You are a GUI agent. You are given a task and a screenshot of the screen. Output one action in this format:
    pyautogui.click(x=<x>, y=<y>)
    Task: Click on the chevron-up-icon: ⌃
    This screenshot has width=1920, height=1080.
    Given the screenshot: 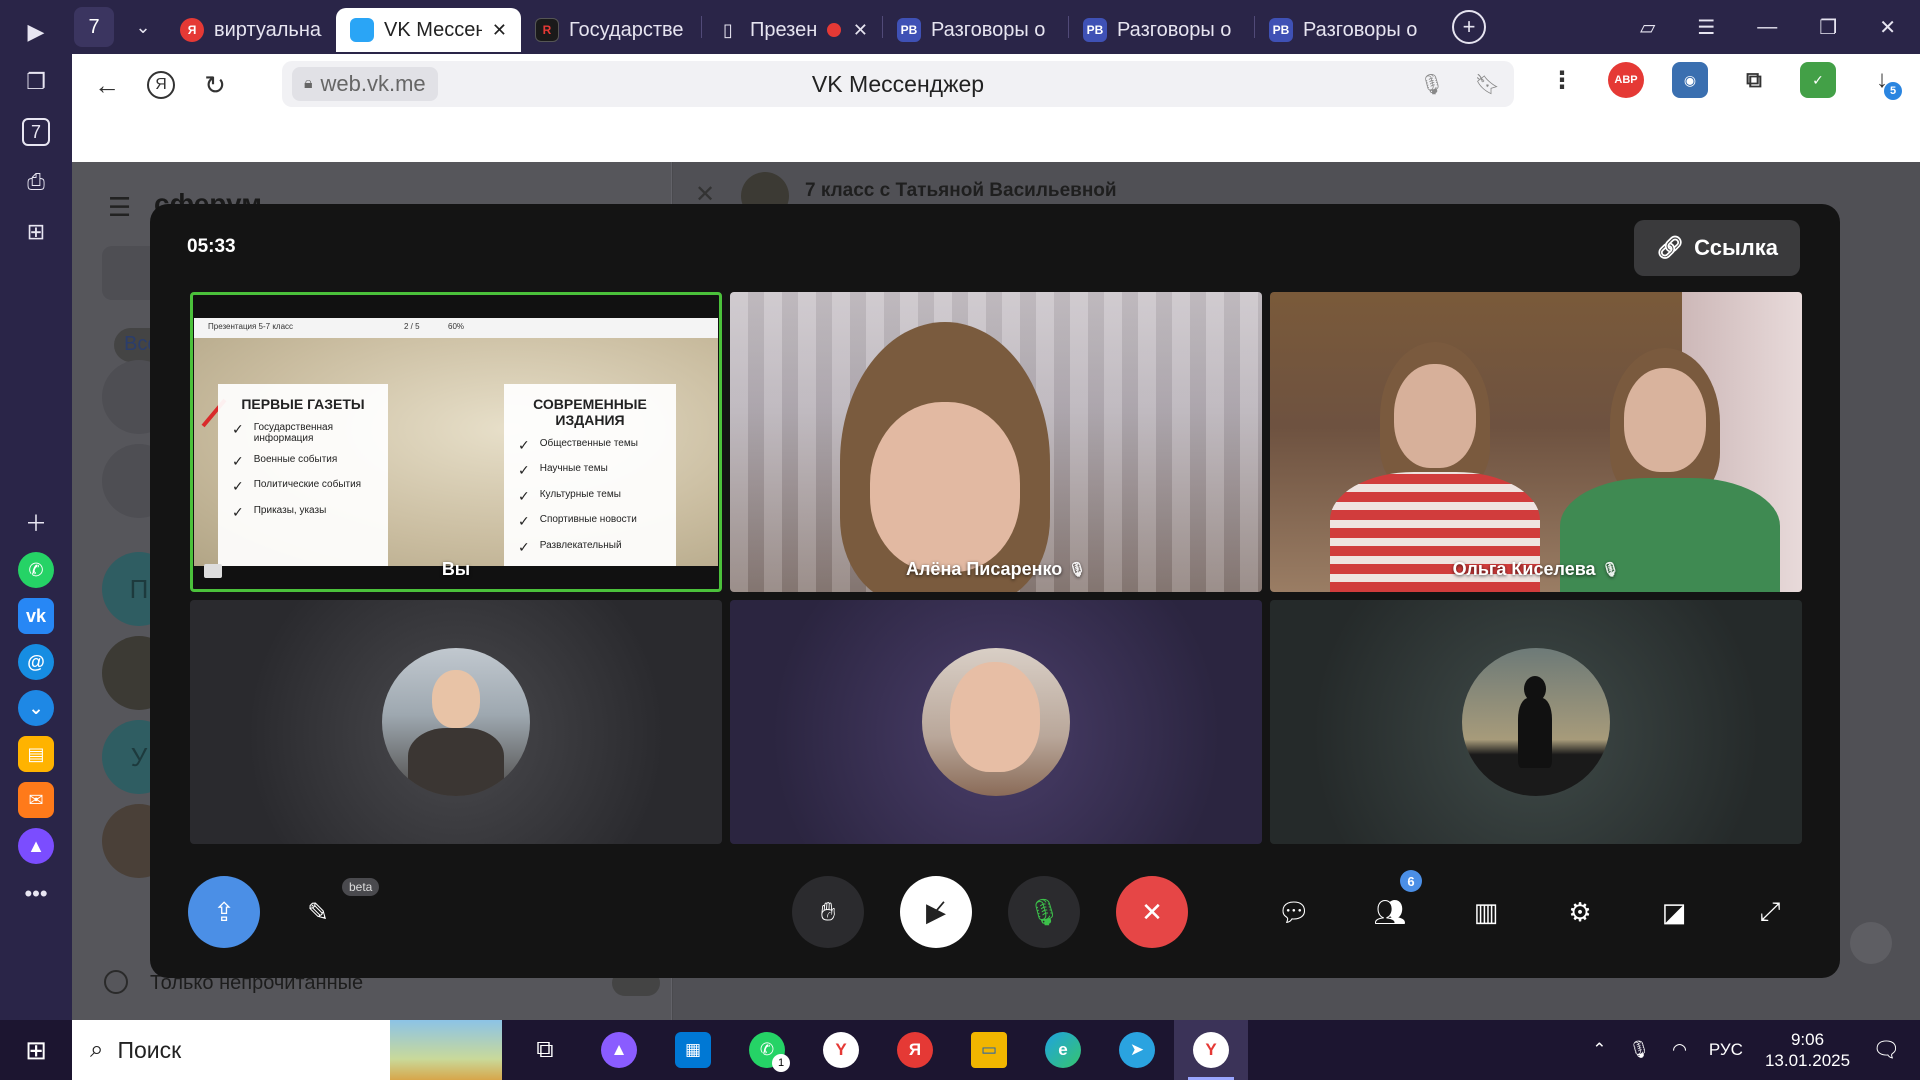 What is the action you would take?
    pyautogui.click(x=1599, y=1050)
    